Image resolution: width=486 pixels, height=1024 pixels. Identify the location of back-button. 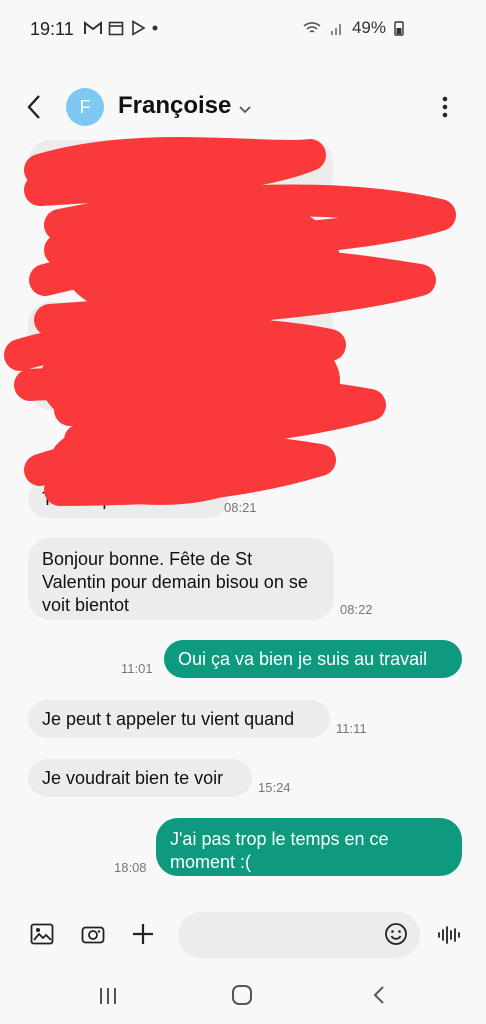
(34, 109).